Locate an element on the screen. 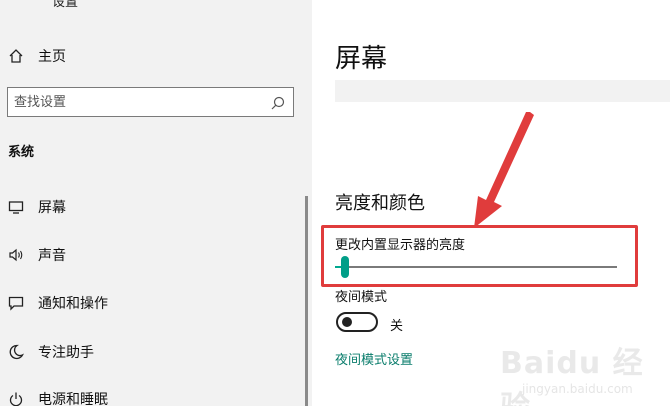 The height and width of the screenshot is (406, 670). sidebar-item-home: 主页 is located at coordinates (150, 56).